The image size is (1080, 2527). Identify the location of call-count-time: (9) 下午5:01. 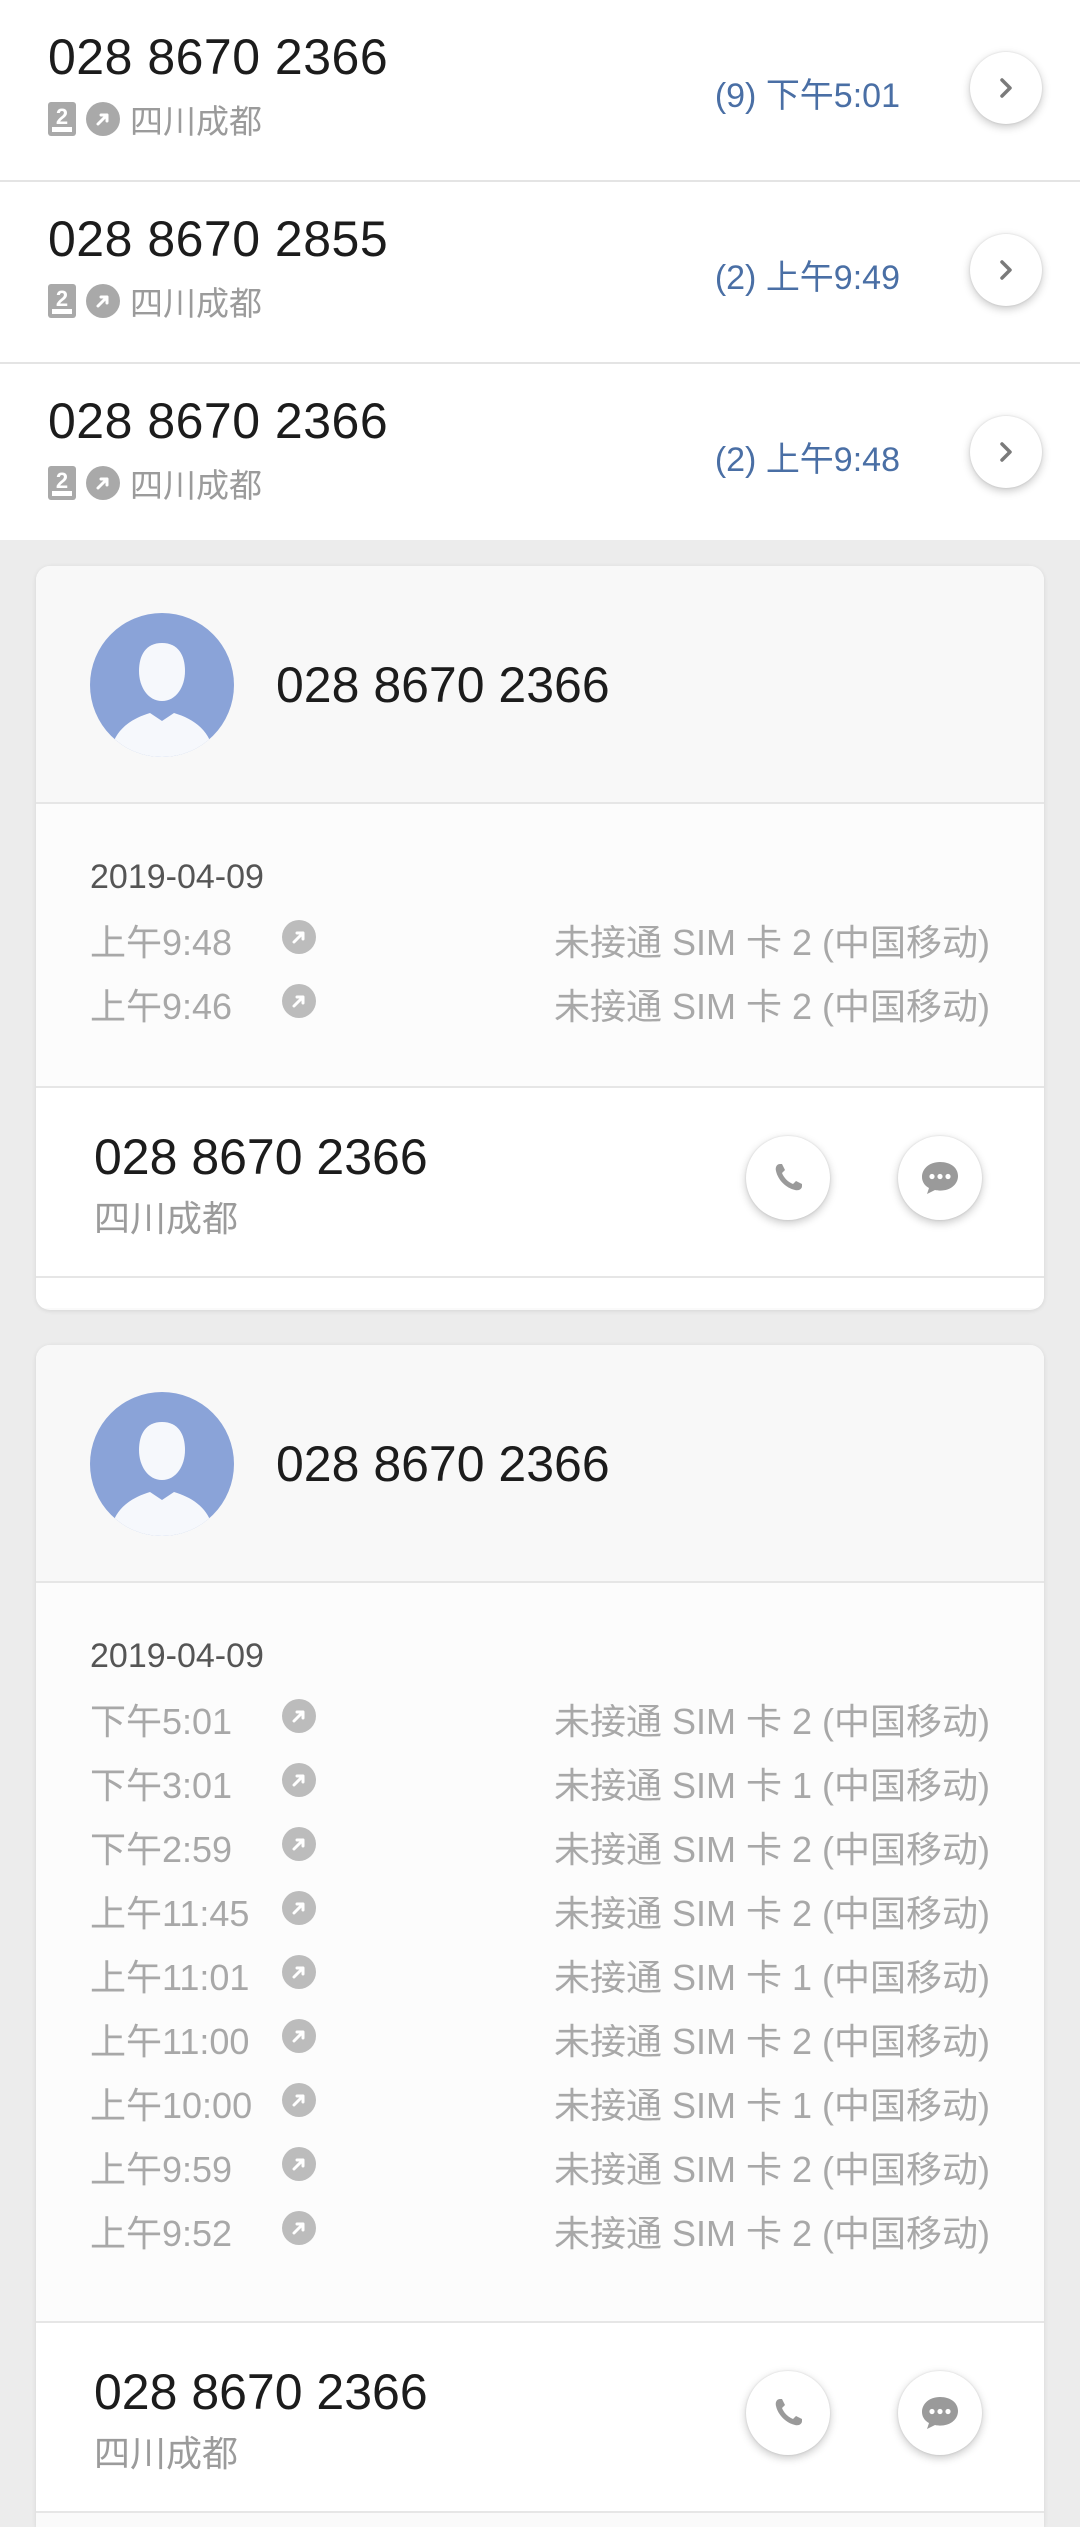
(807, 96).